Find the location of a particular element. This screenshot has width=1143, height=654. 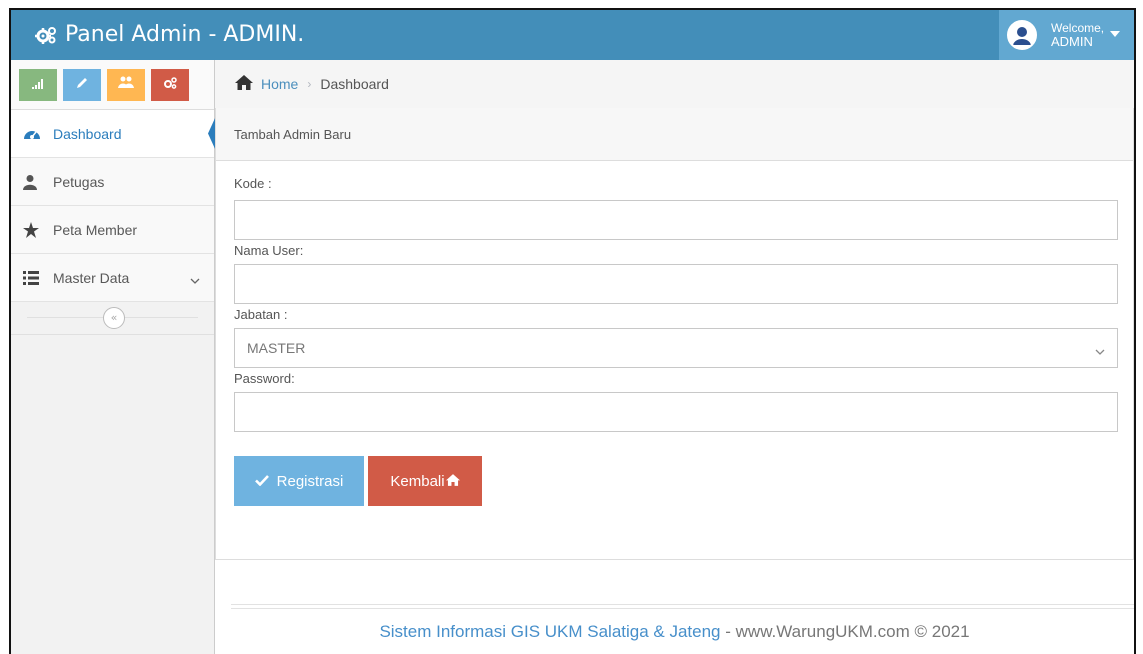

registrasi-label: Registrasi is located at coordinates (310, 481).